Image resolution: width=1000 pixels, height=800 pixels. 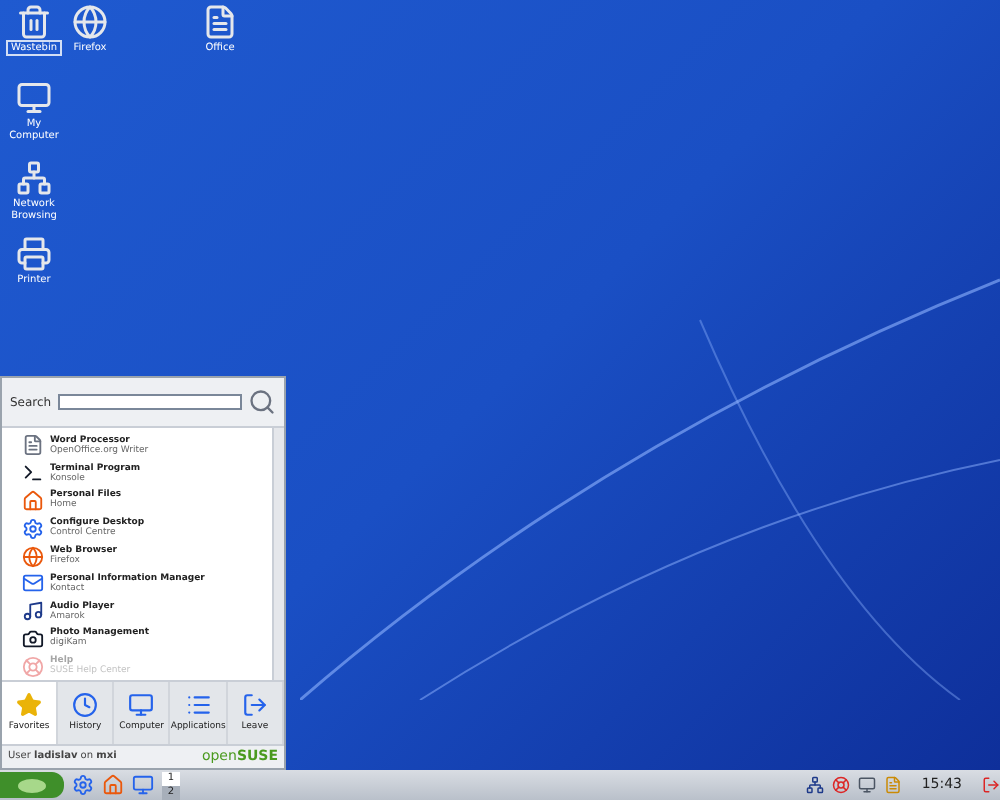 What do you see at coordinates (33, 583) in the screenshot?
I see `mail-icon` at bounding box center [33, 583].